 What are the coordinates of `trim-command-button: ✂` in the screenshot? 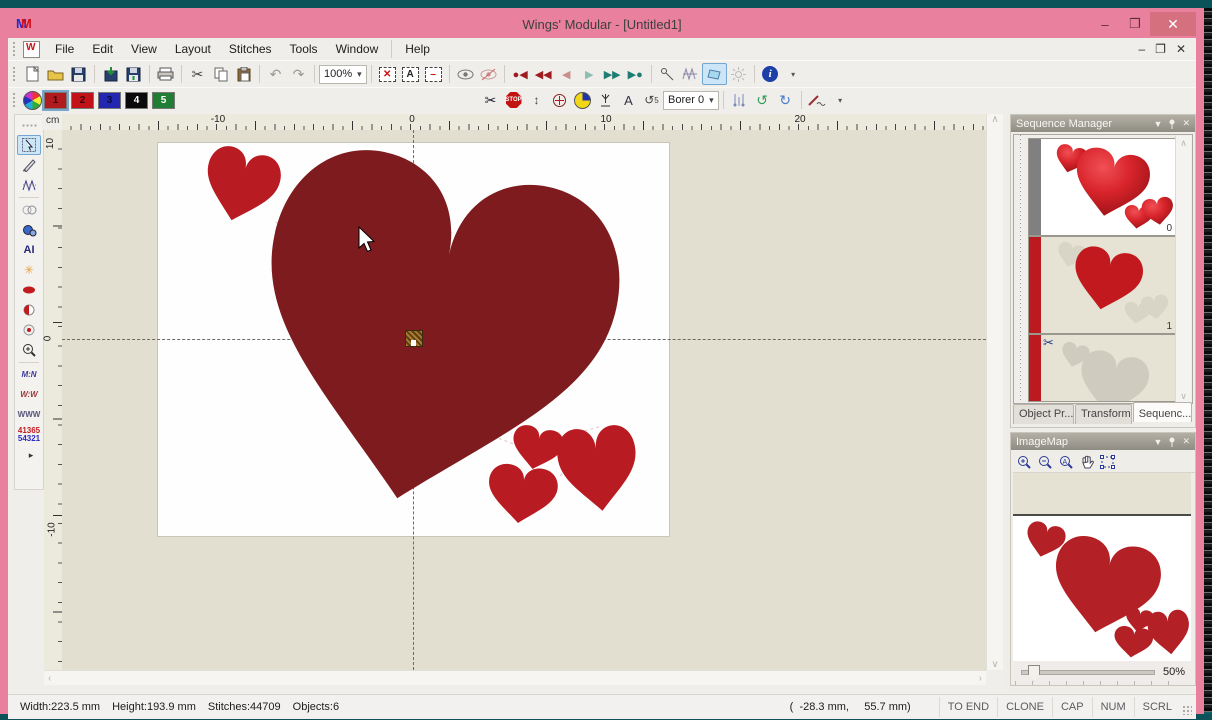 It's located at (490, 100).